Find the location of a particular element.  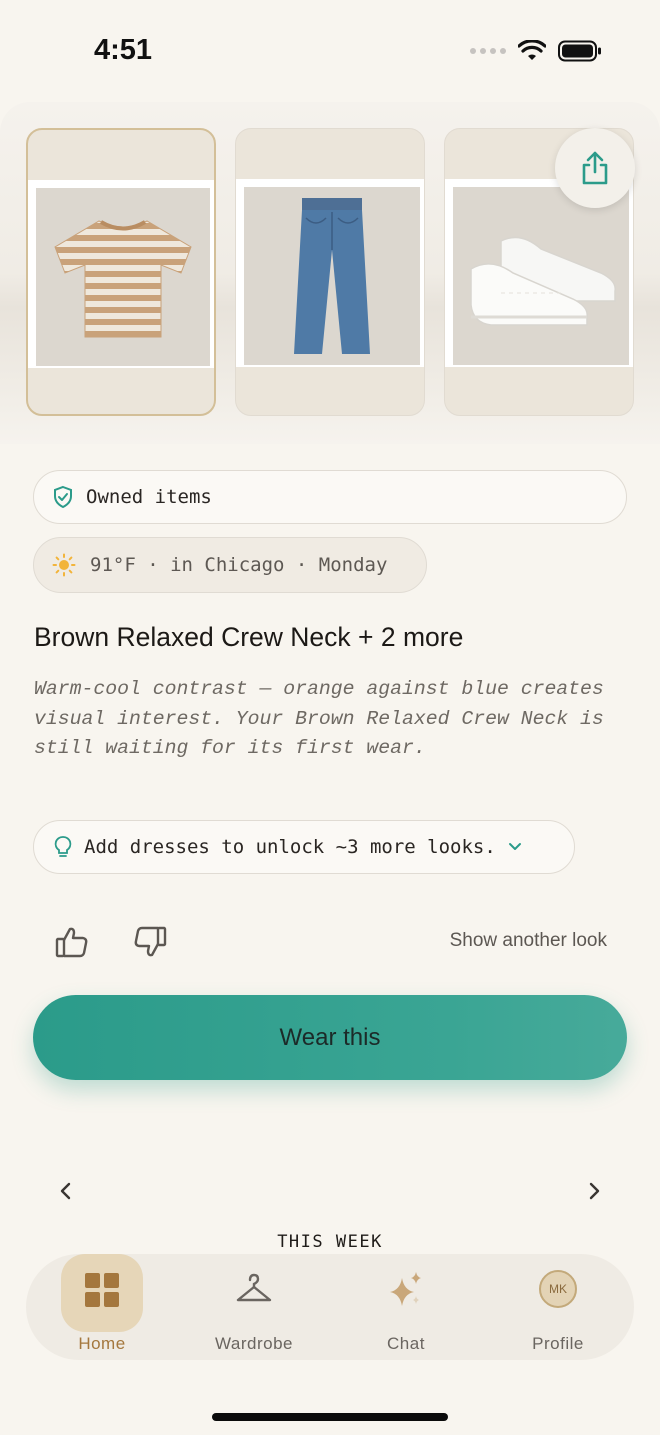

sneakers-photo-frame is located at coordinates (539, 273).